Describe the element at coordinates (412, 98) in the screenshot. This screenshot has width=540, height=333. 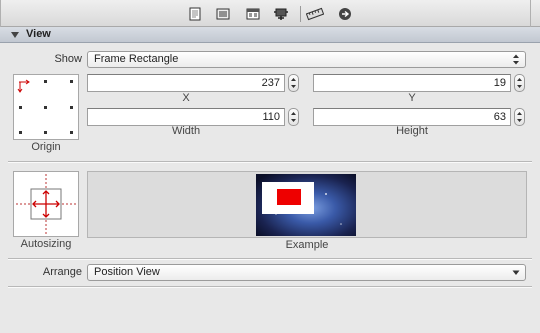
I see `y-caption: Y` at that location.